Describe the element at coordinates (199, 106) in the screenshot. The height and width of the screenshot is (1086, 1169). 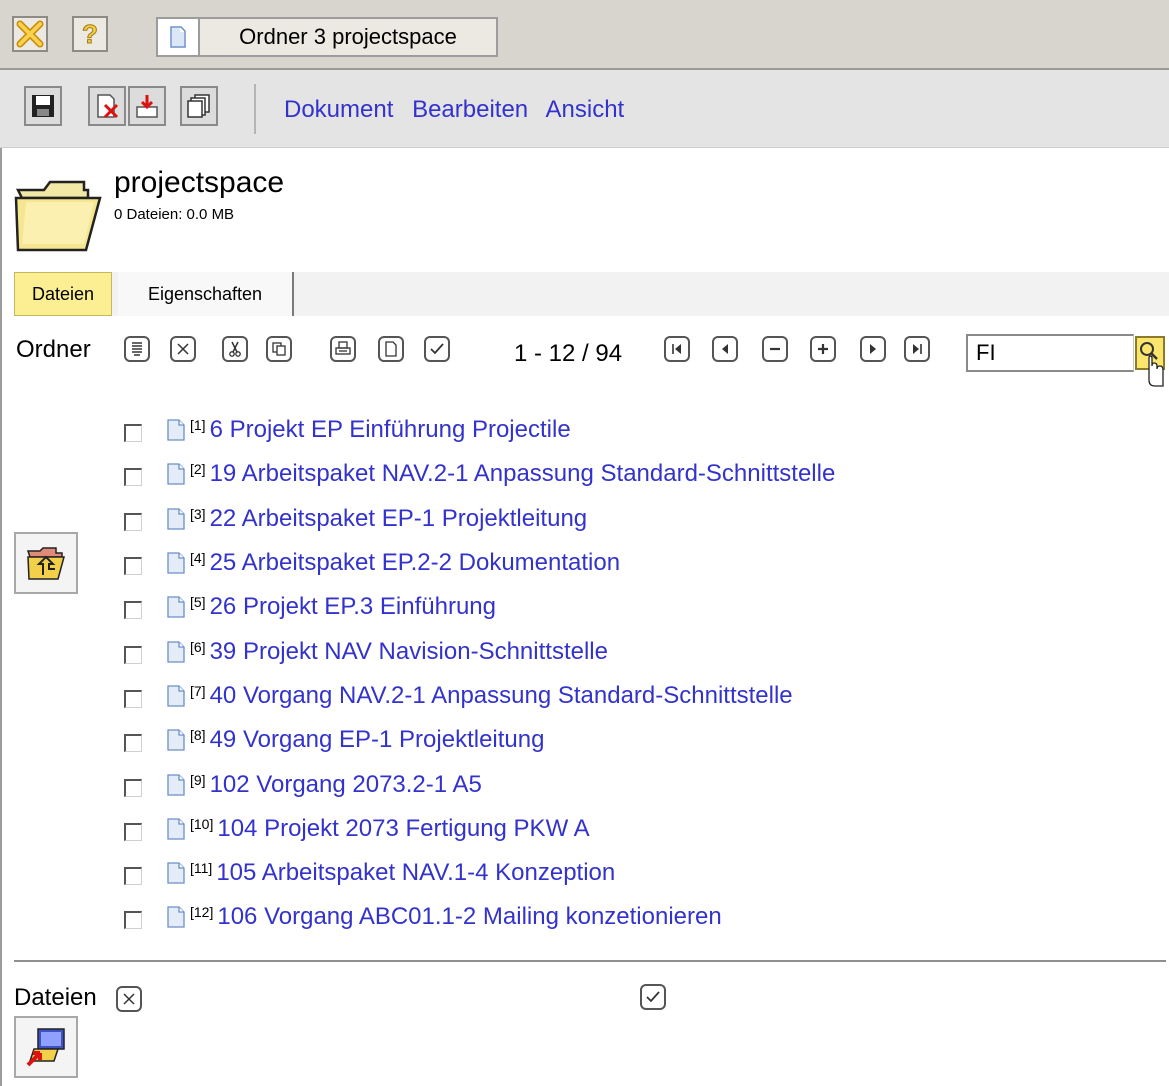
I see `copy-button` at that location.